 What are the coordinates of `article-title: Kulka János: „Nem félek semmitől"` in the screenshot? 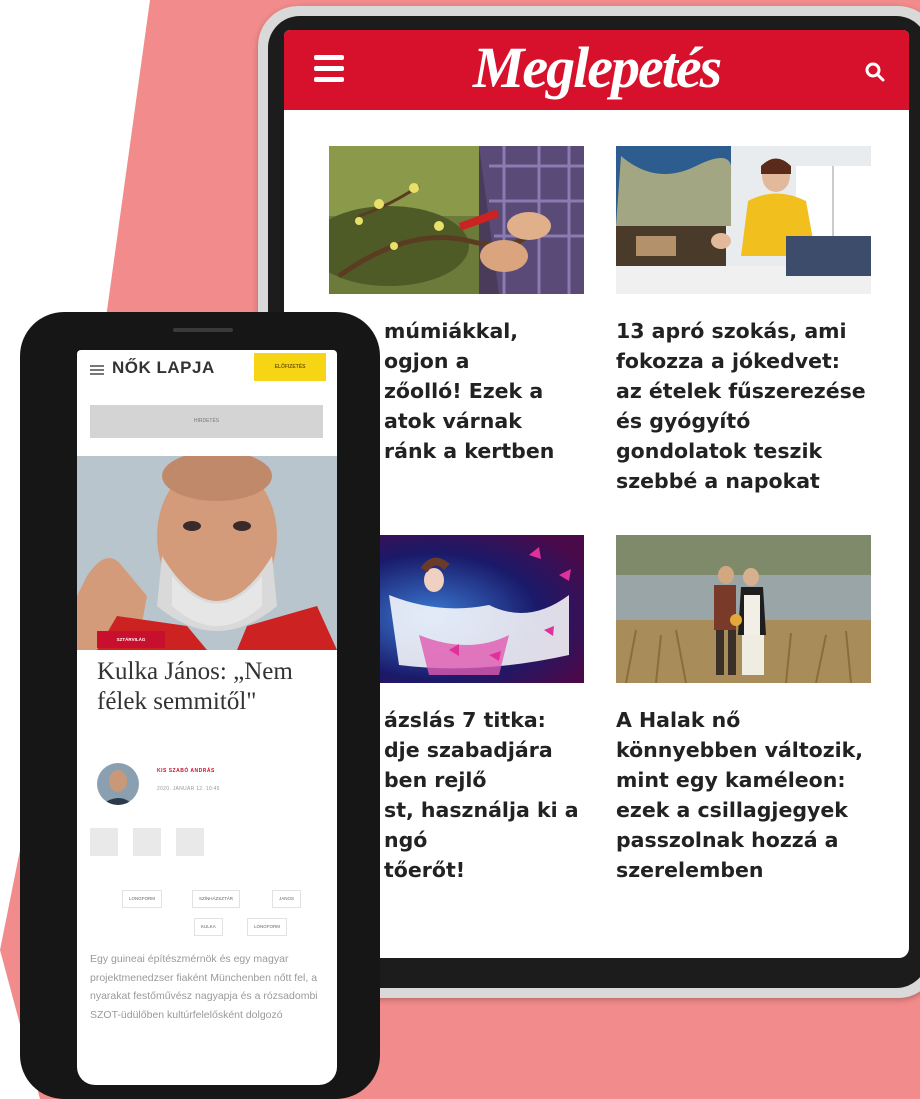 It's located at (195, 686).